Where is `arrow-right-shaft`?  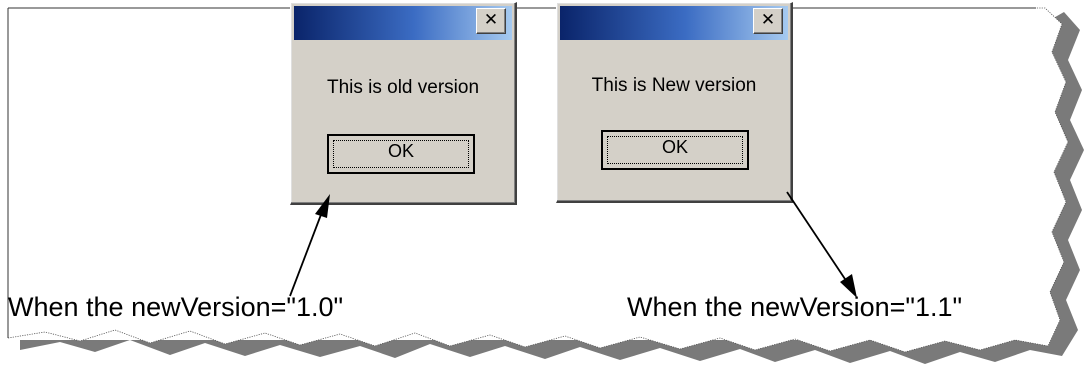
arrow-right-shaft is located at coordinates (817, 237).